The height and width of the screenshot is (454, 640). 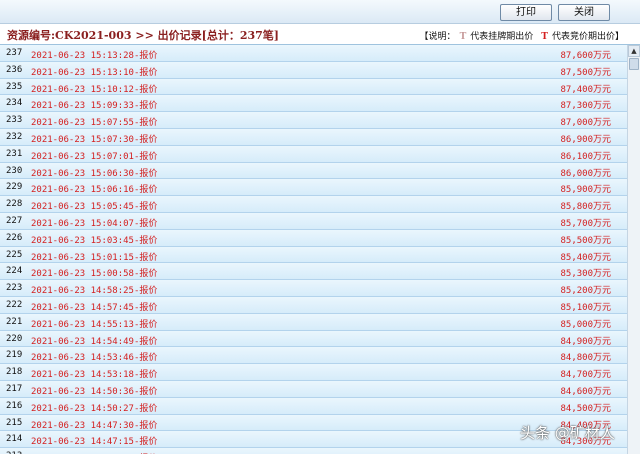 I want to click on bid-record-row: 226 2021-06-23 15:03:45-报价 85,500万元, so click(x=313, y=238).